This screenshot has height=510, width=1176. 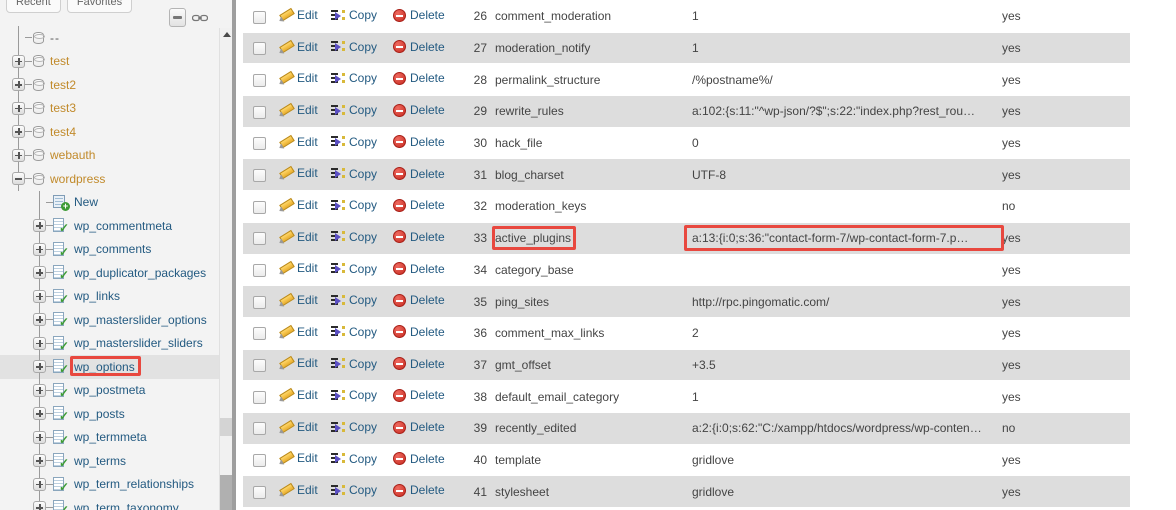 I want to click on collapse-minus-icon, so click(x=18, y=179).